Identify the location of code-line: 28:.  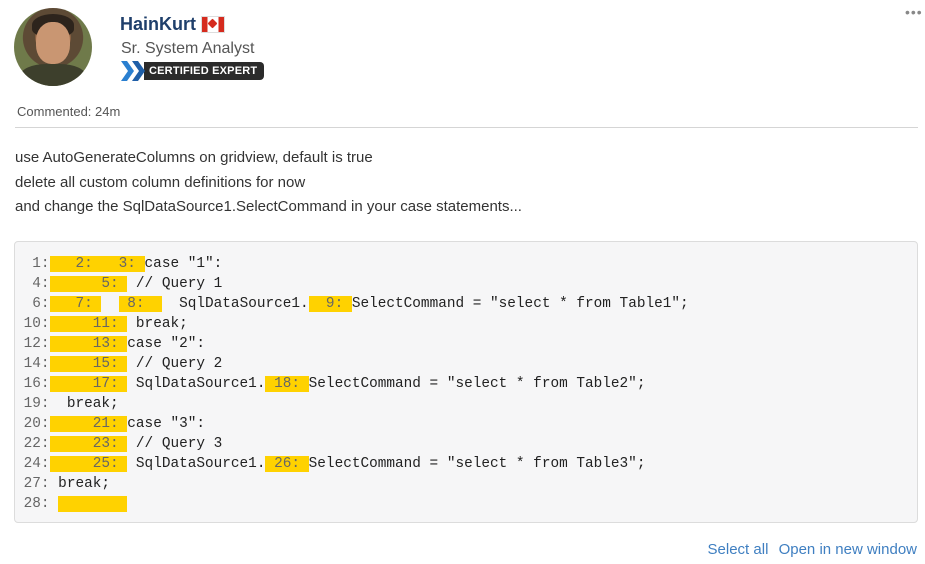
(466, 504).